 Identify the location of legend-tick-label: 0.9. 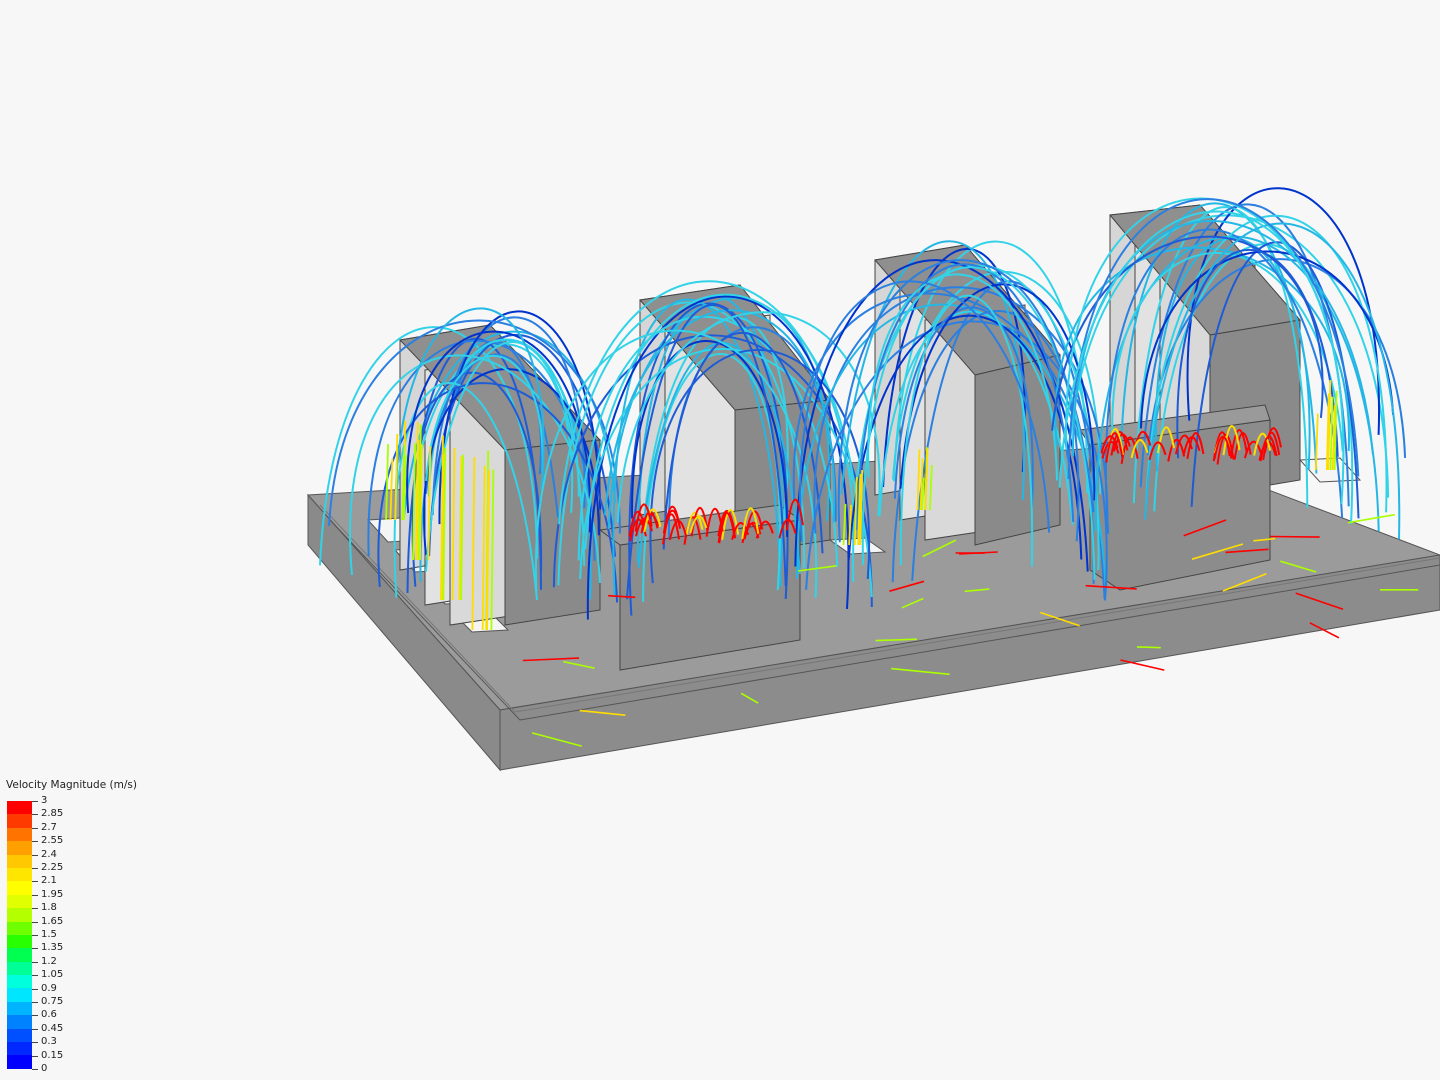
(49, 988).